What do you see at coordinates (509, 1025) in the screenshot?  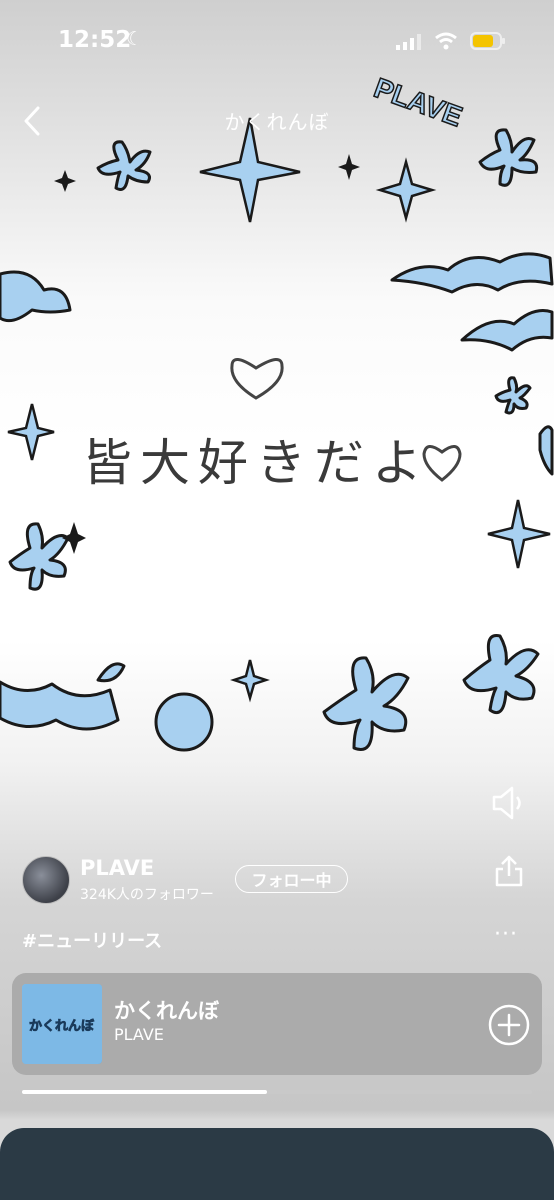 I see `add-icon` at bounding box center [509, 1025].